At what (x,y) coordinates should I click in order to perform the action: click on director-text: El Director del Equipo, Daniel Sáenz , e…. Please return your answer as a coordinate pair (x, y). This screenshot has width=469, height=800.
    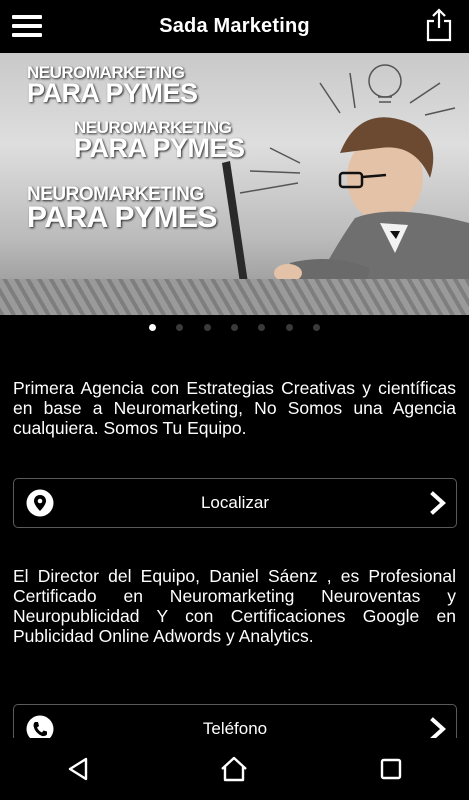
    Looking at the image, I should click on (234, 606).